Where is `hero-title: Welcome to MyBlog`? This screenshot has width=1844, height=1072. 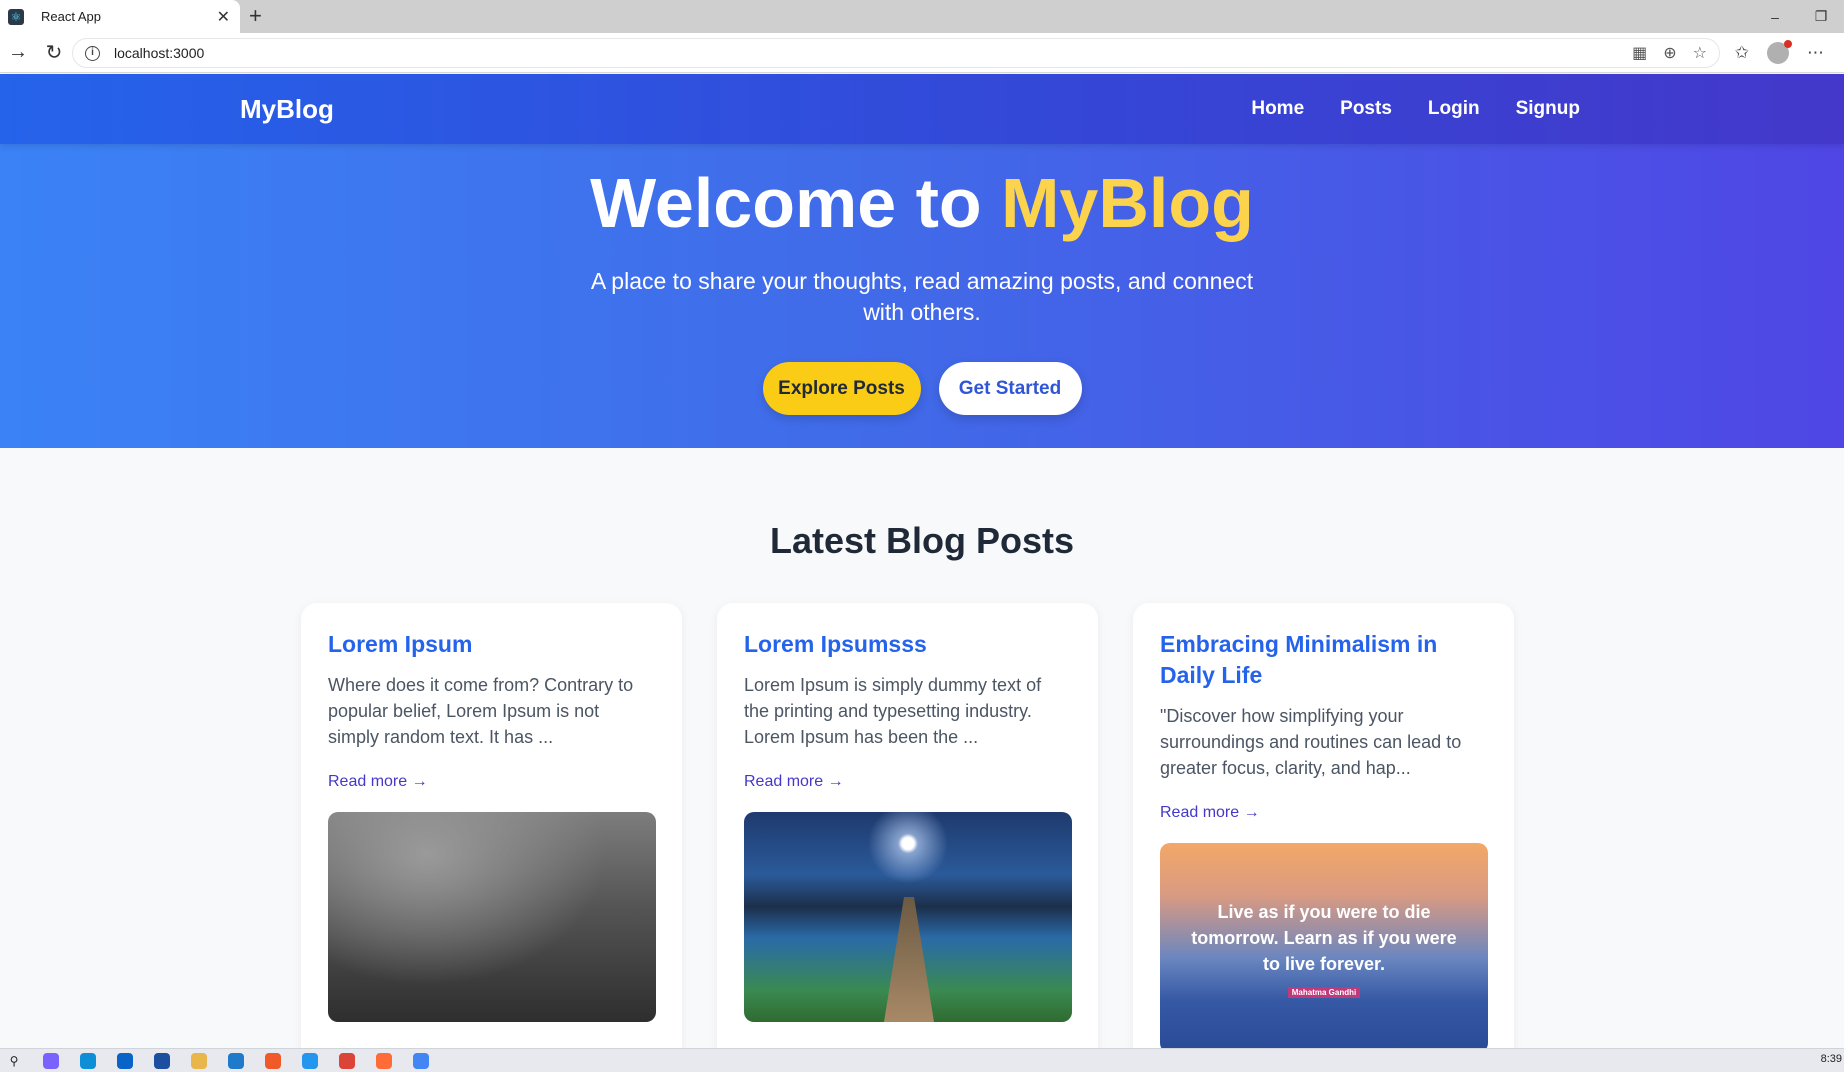
hero-title: Welcome to MyBlog is located at coordinates (922, 203).